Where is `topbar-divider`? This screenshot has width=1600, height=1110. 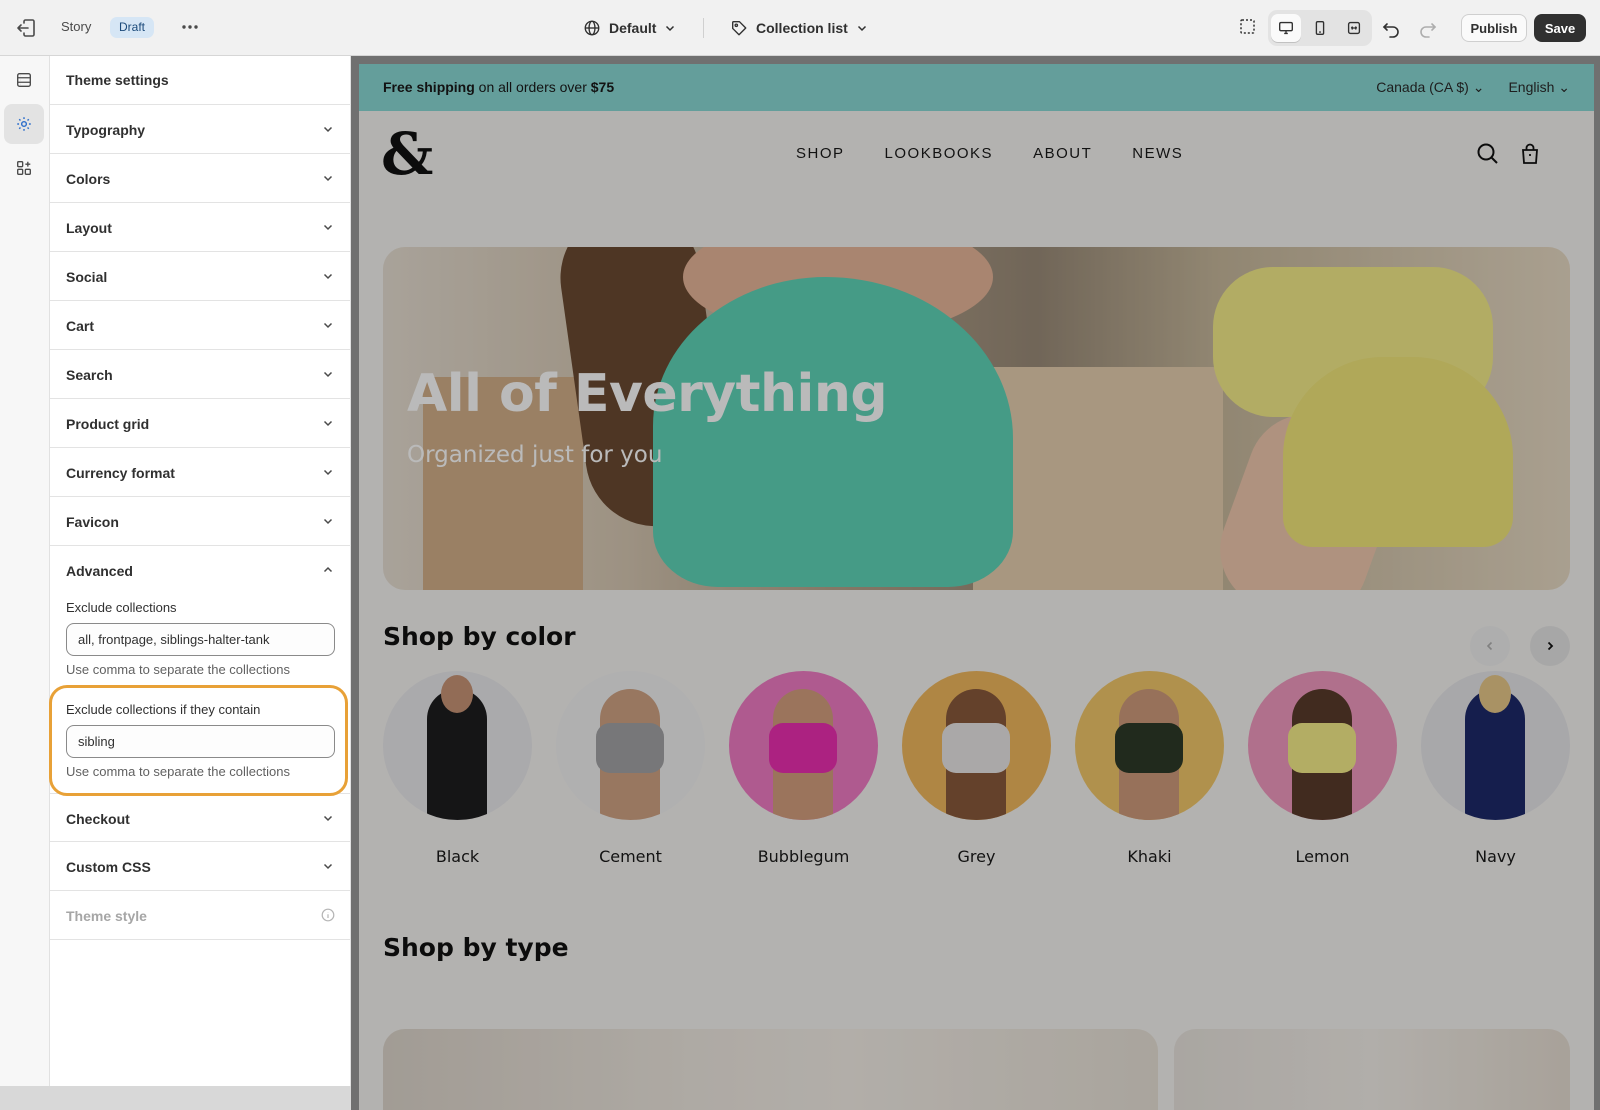
topbar-divider is located at coordinates (703, 28).